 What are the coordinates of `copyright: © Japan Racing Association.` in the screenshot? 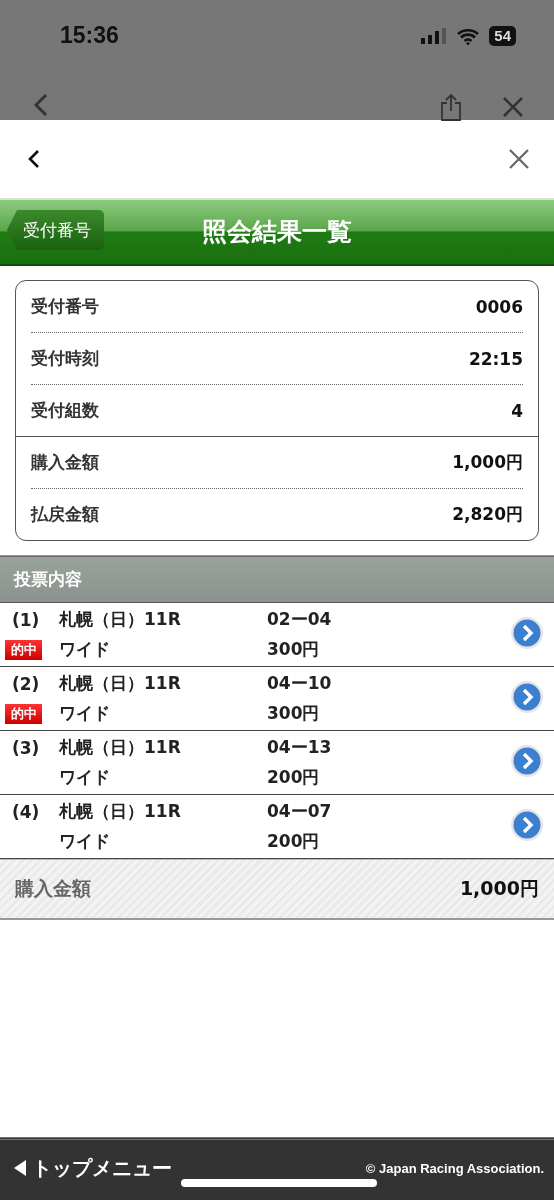 It's located at (454, 1168).